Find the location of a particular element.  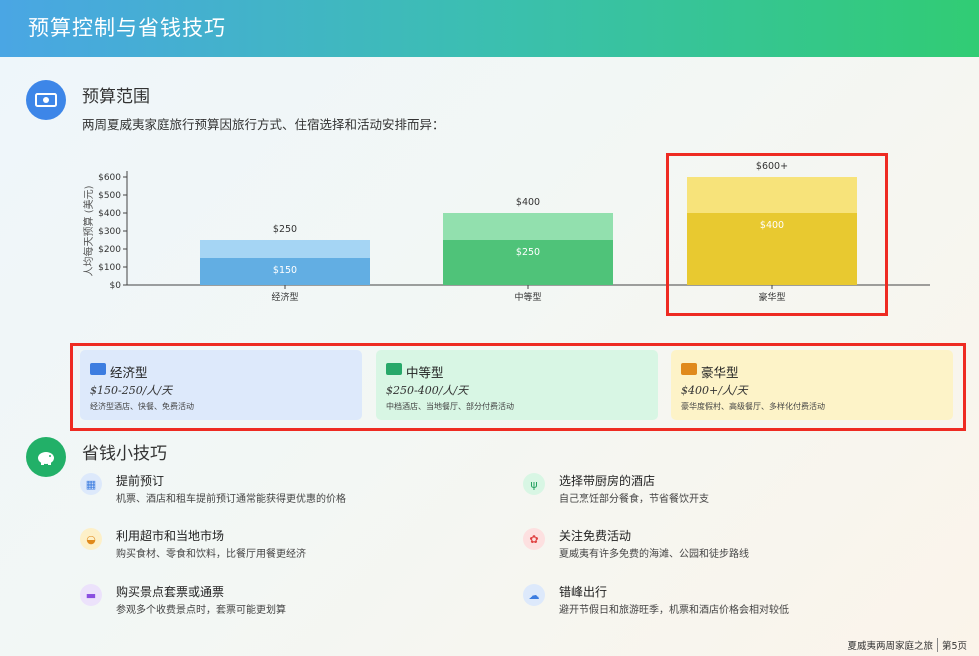

footer: 夏威夷两周家庭之旅 第5页 is located at coordinates (907, 645).